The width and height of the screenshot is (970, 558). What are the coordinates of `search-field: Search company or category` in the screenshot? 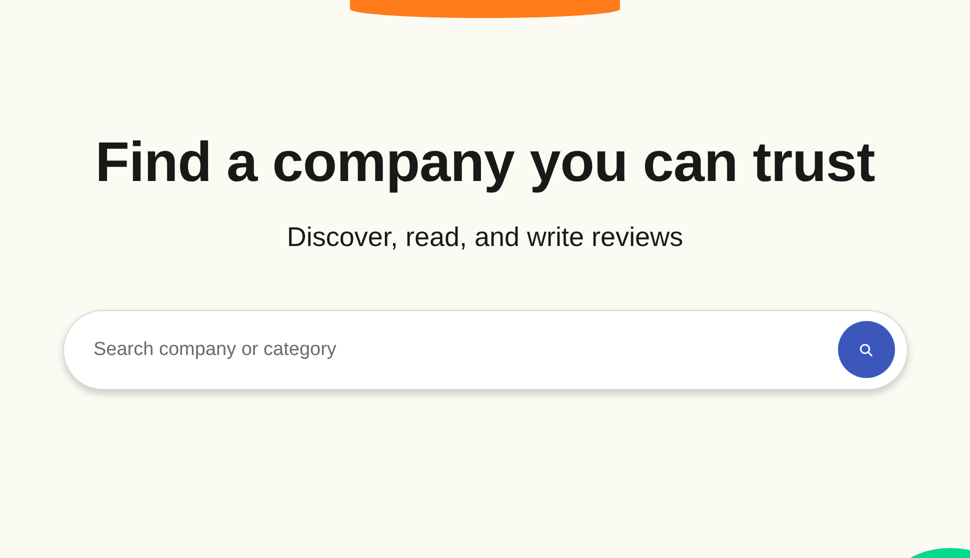 It's located at (485, 350).